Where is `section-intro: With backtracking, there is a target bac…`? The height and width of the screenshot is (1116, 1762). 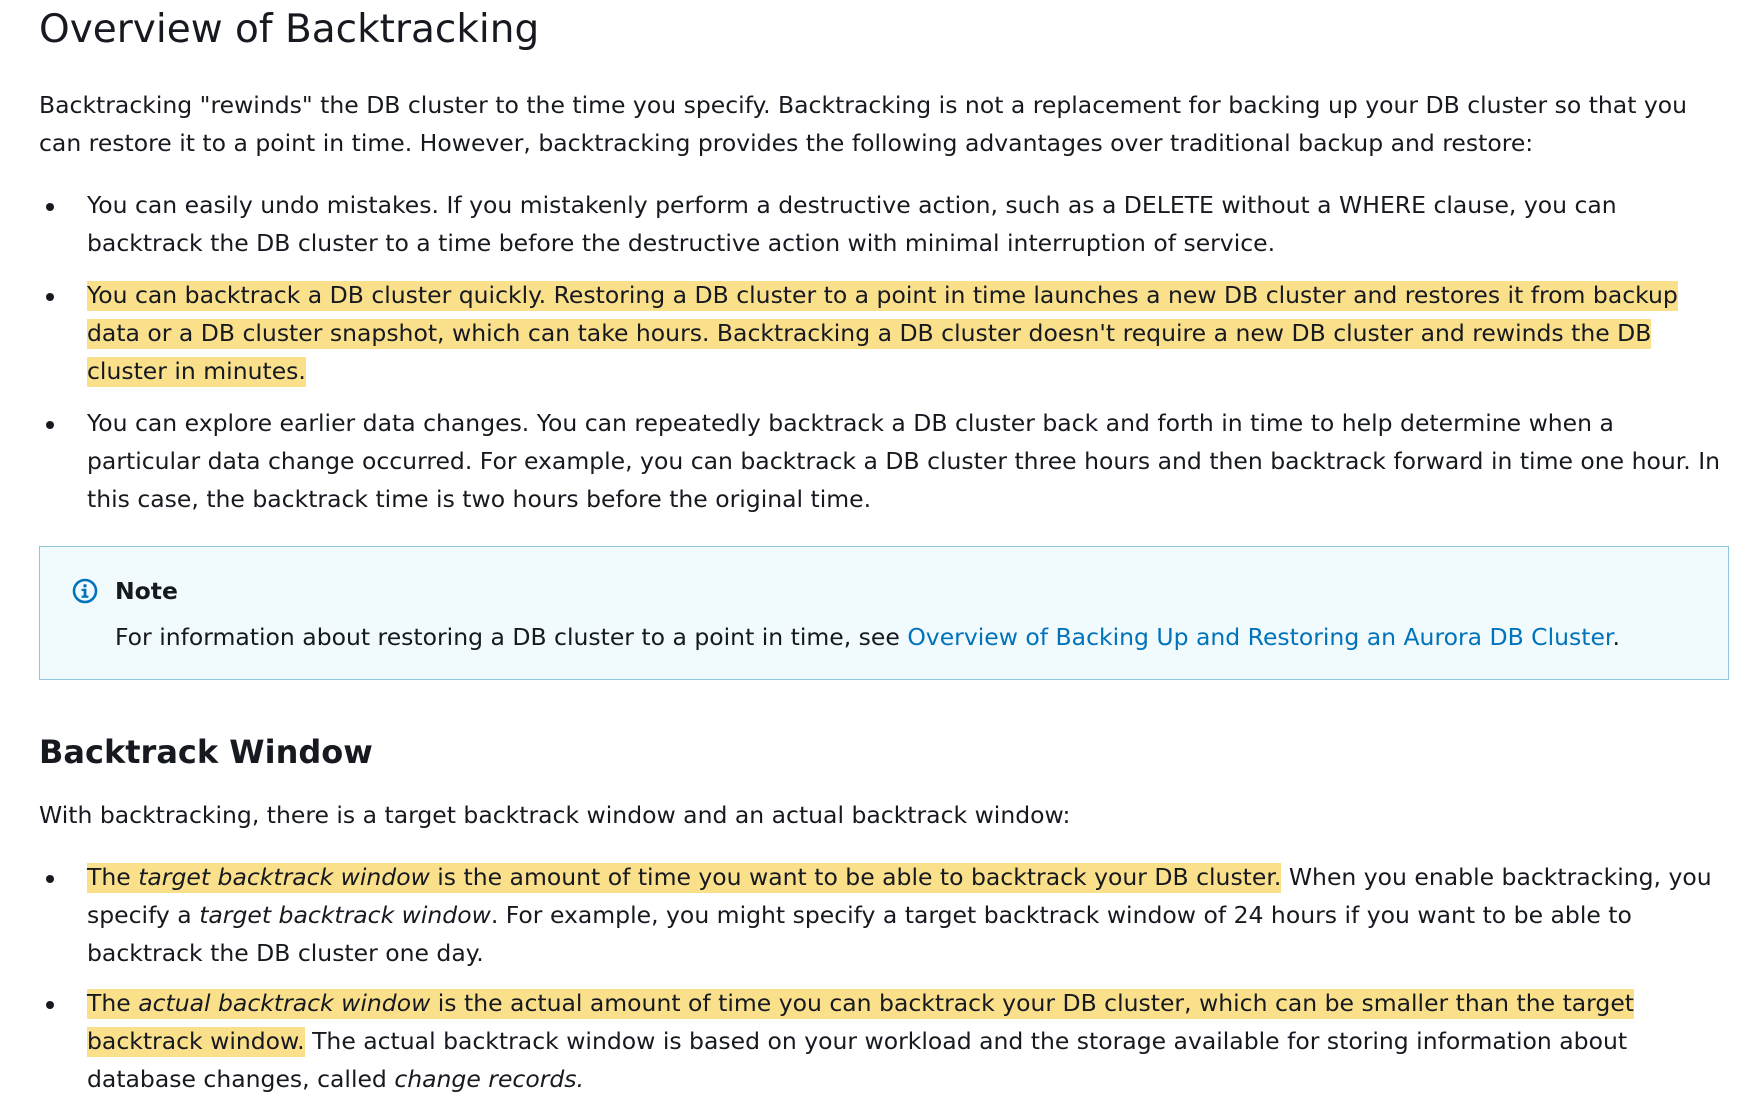 section-intro: With backtracking, there is a target bac… is located at coordinates (555, 815).